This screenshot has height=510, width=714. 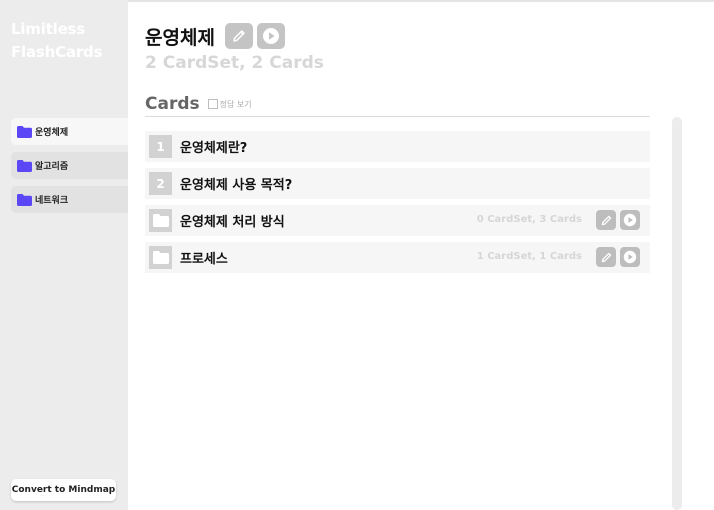 I want to click on title-row: 운영체제, so click(x=217, y=36).